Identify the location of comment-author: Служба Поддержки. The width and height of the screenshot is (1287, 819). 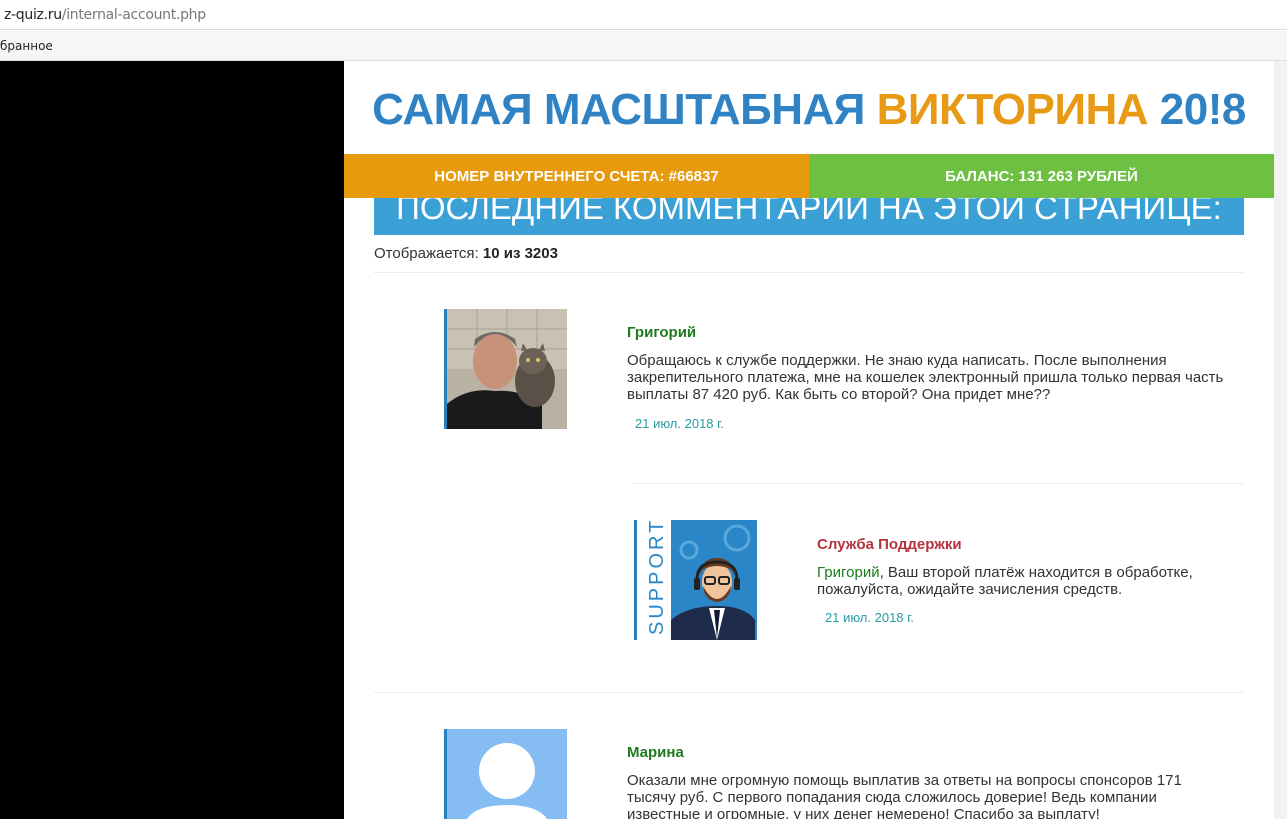
(889, 544).